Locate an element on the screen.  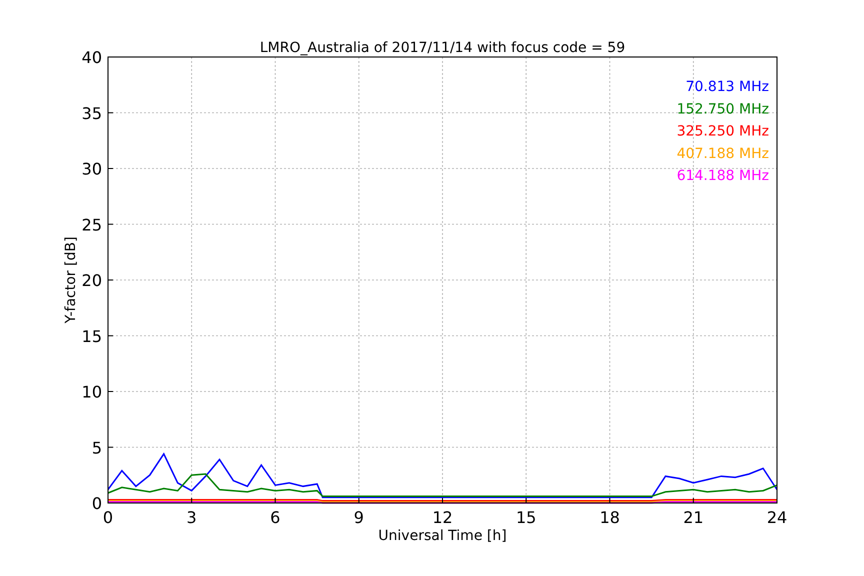
chart-title: LMRO_Australia of 2017/11/14 with focus code = 59 is located at coordinates (443, 48).